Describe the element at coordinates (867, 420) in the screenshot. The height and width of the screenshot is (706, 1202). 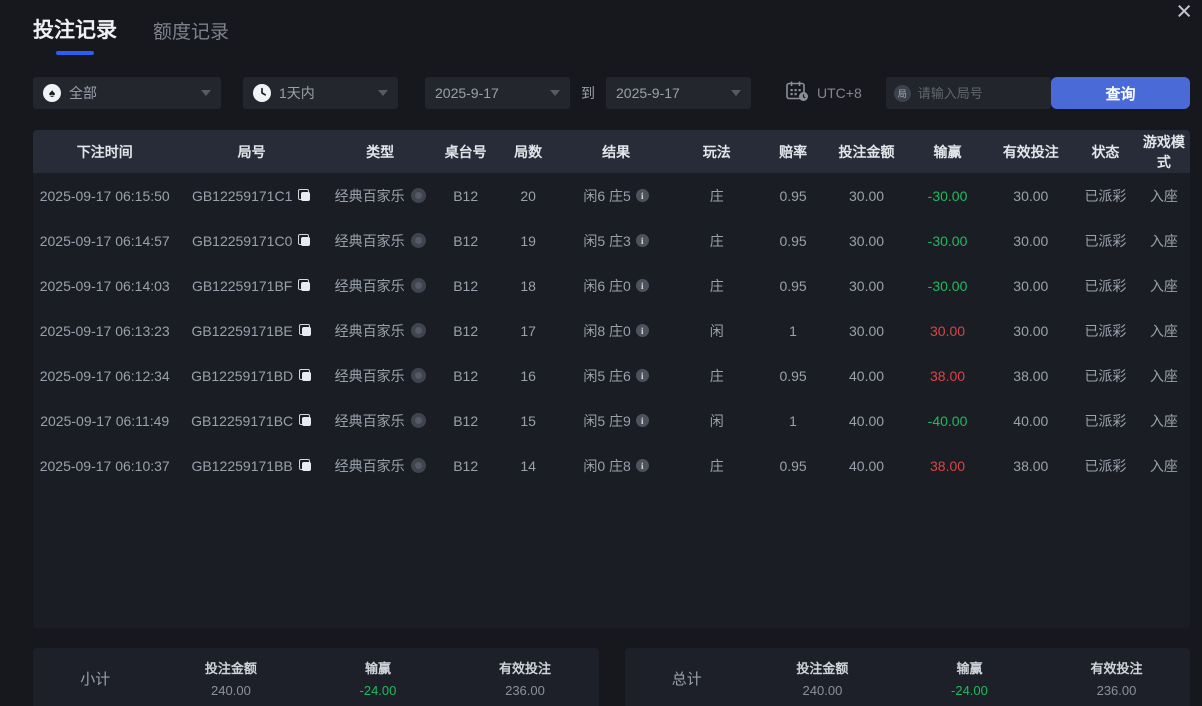
I see `cell-bet-amount: 40.00` at that location.